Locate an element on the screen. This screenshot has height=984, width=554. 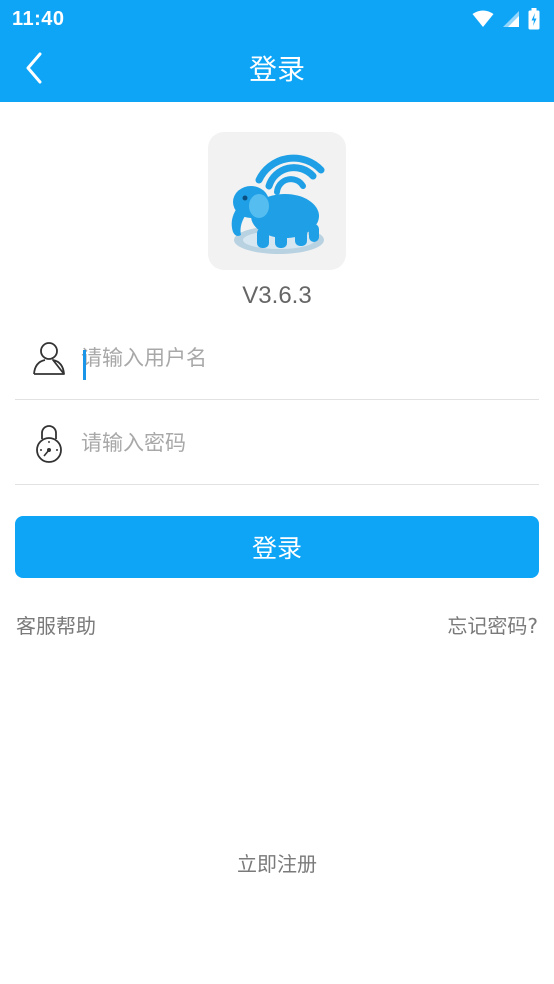
lock-icon is located at coordinates (48, 443).